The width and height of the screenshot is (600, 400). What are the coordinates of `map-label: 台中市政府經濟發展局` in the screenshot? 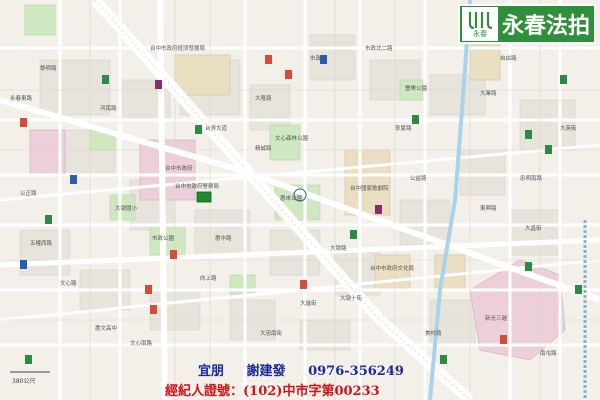 It's located at (177, 48).